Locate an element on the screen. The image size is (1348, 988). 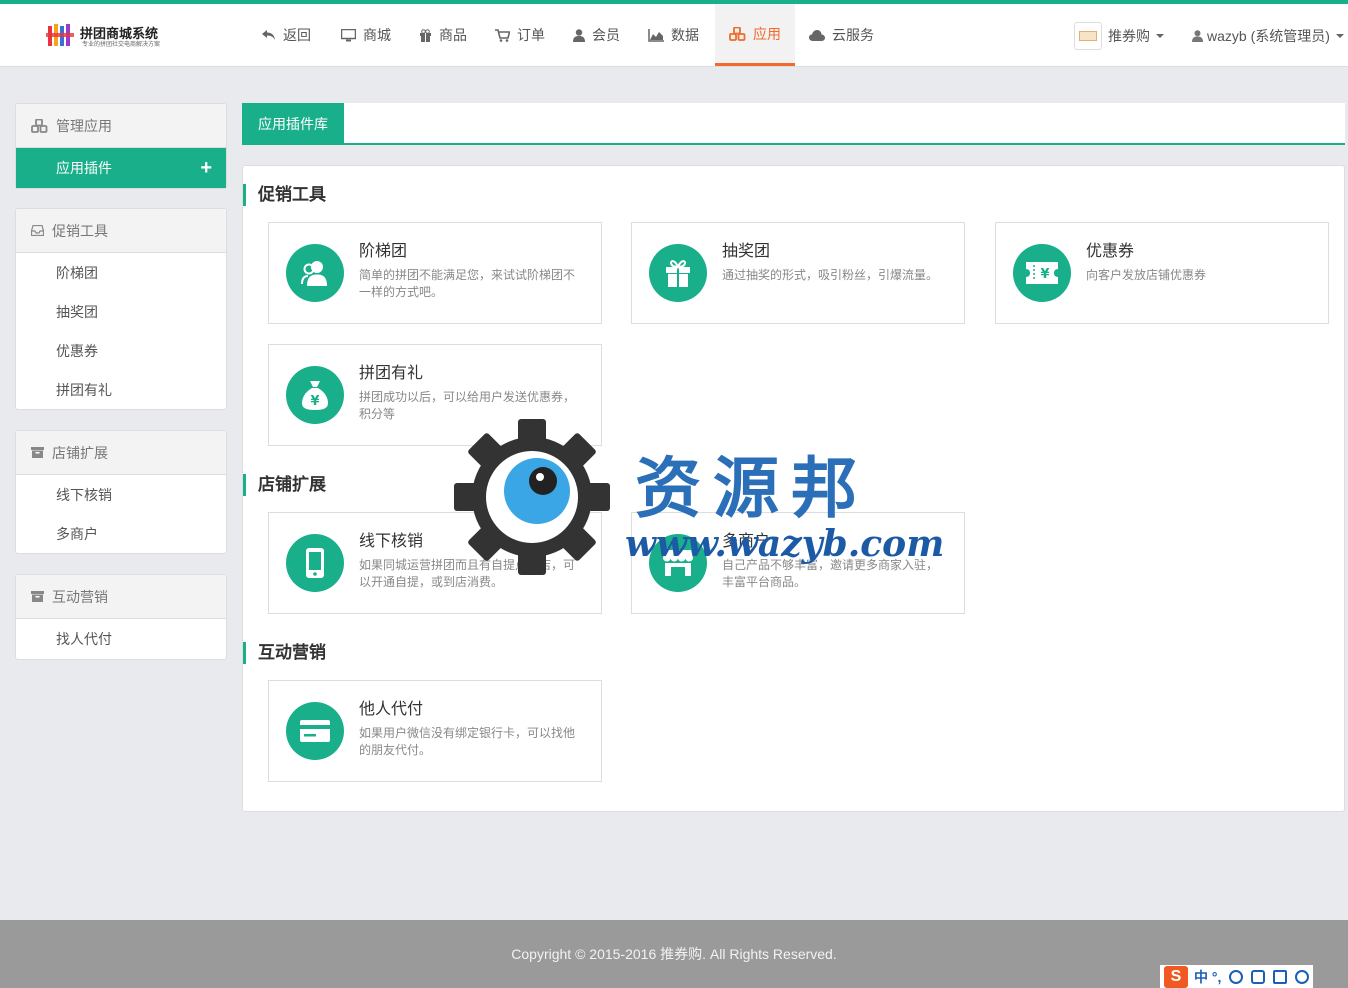
shop-thumbnail is located at coordinates (1088, 36).